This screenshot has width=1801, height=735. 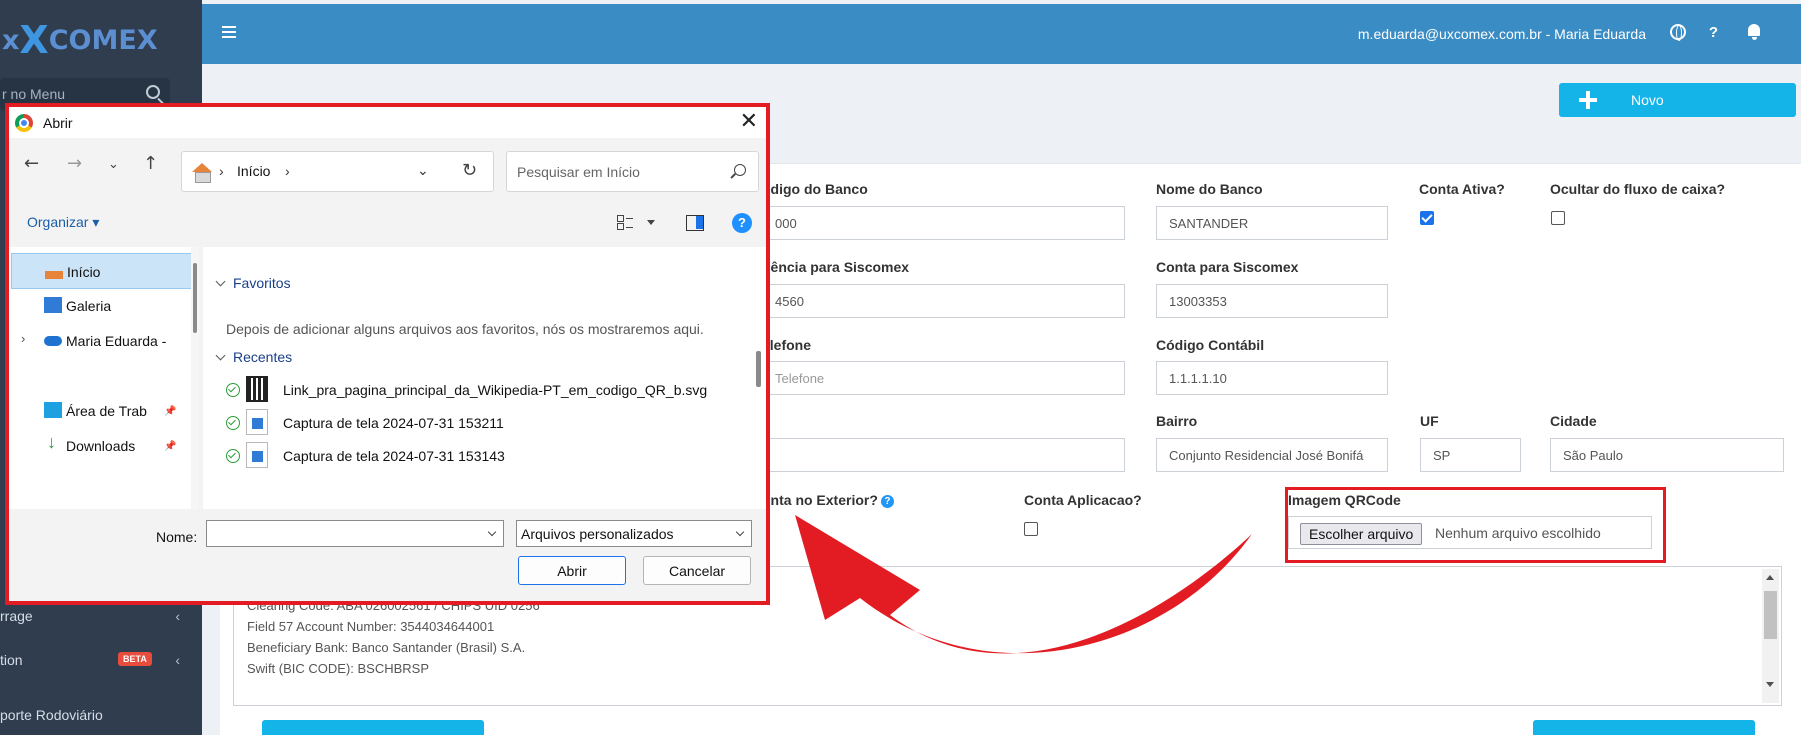 What do you see at coordinates (1558, 218) in the screenshot?
I see `ocultar-fluxo-checkbox` at bounding box center [1558, 218].